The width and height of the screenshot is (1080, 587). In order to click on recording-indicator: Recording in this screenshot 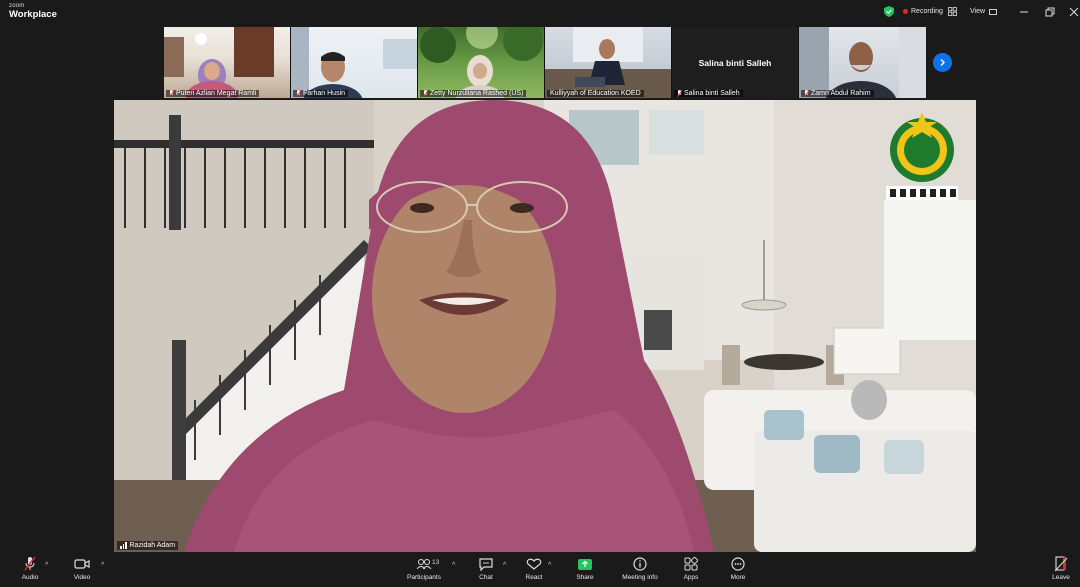, I will do `click(923, 11)`.